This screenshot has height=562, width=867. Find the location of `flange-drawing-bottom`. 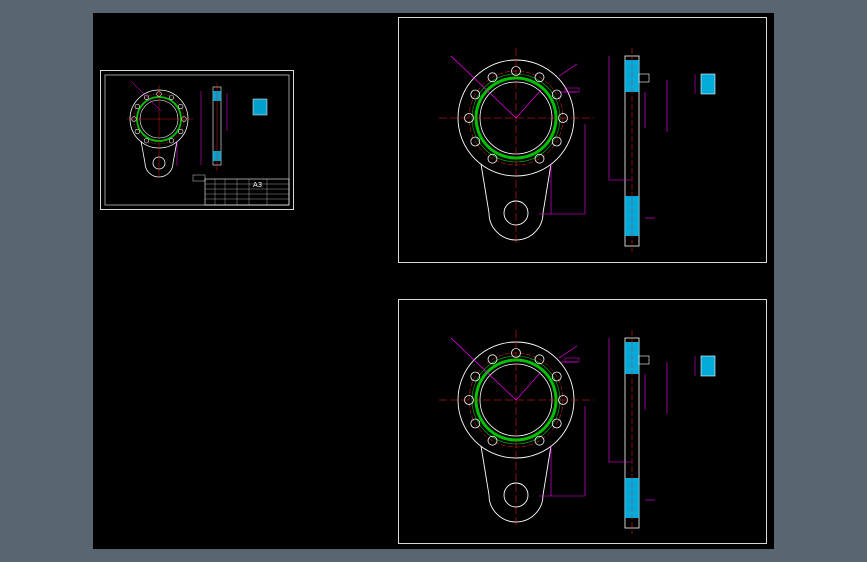

flange-drawing-bottom is located at coordinates (577, 432).